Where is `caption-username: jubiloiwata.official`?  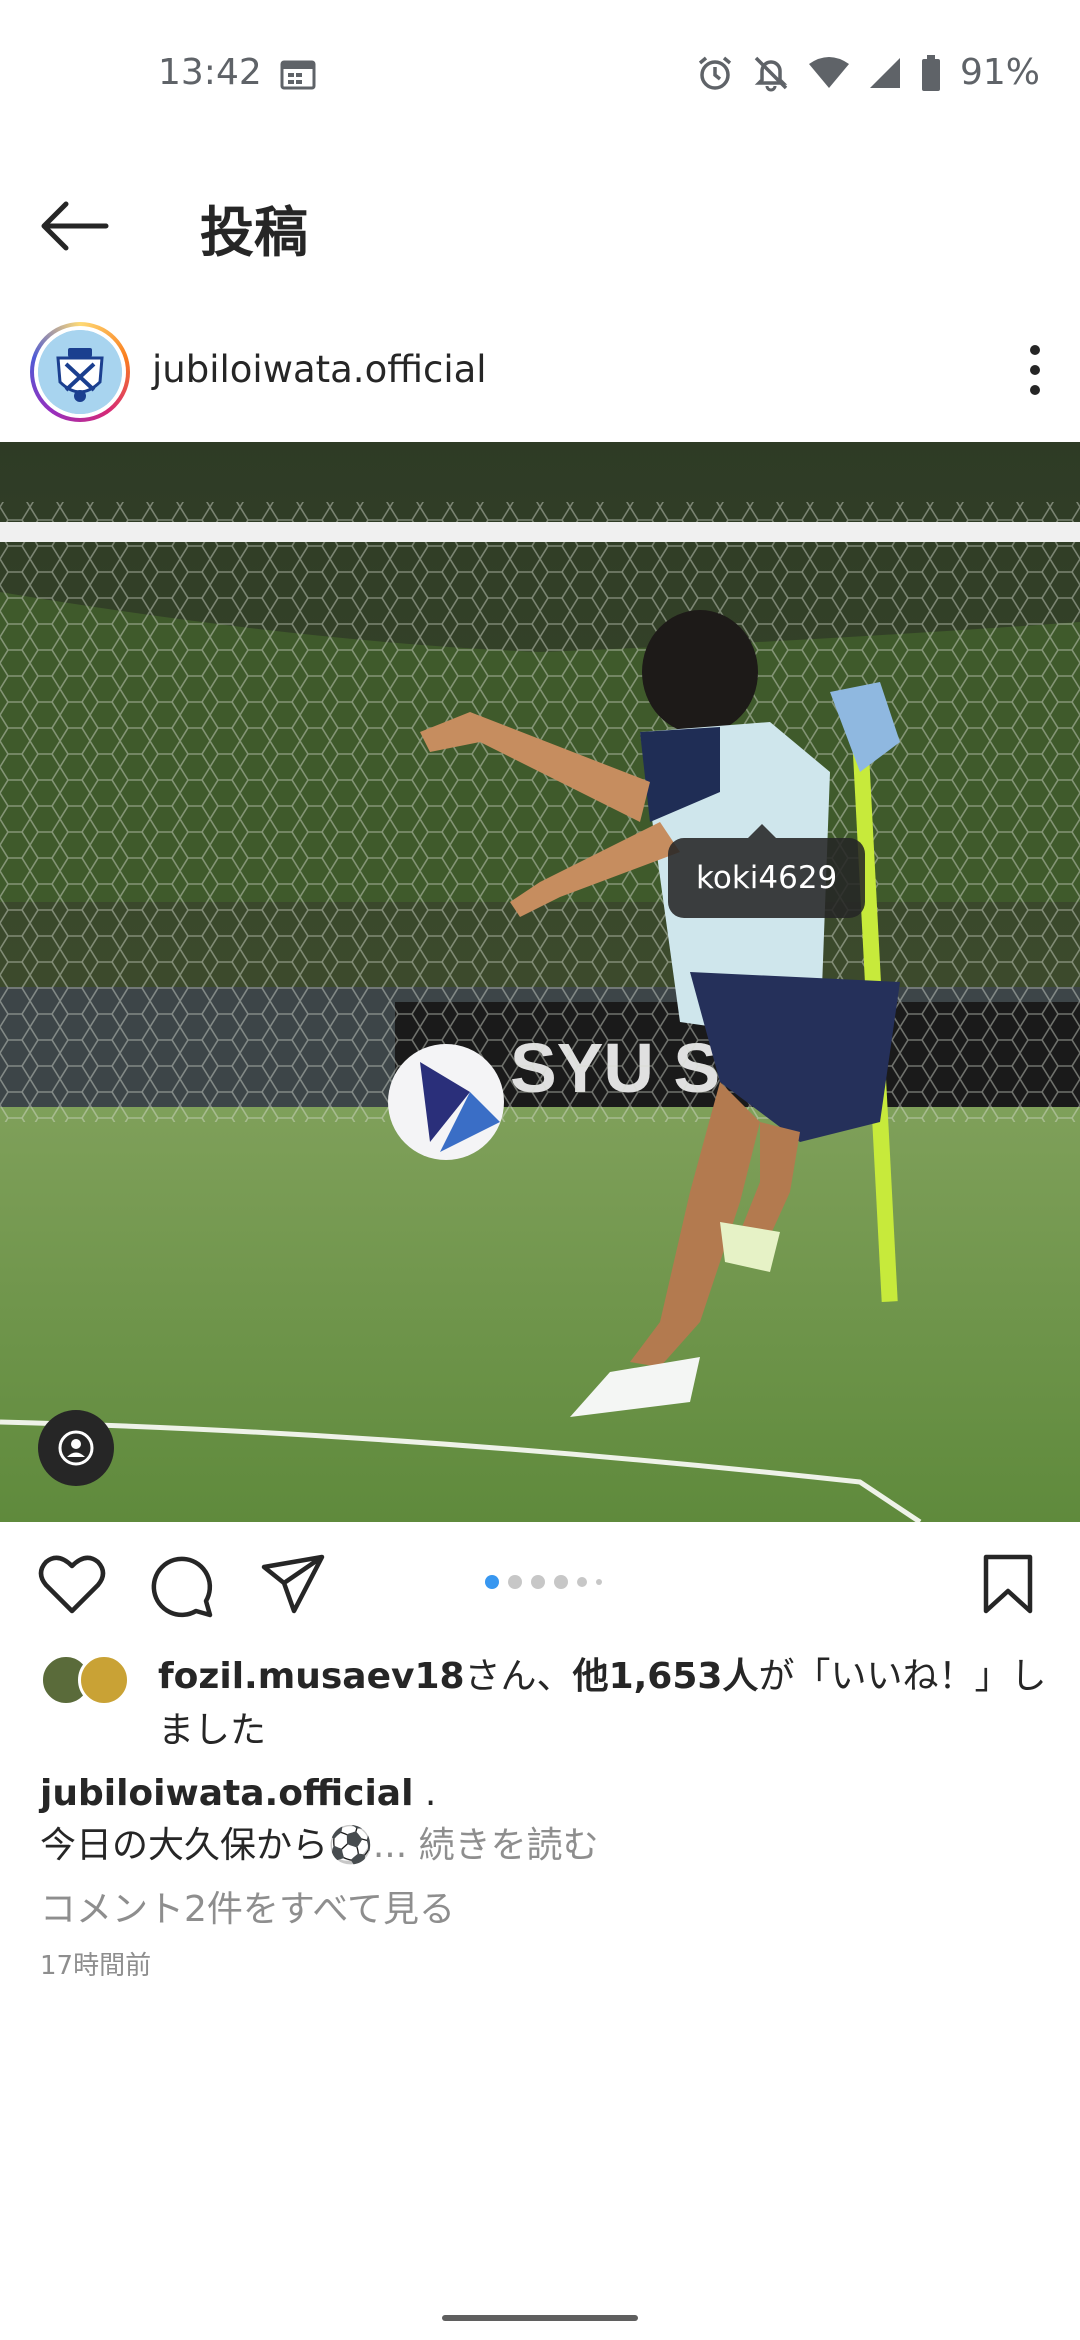
caption-username: jubiloiwata.official is located at coordinates (226, 1793).